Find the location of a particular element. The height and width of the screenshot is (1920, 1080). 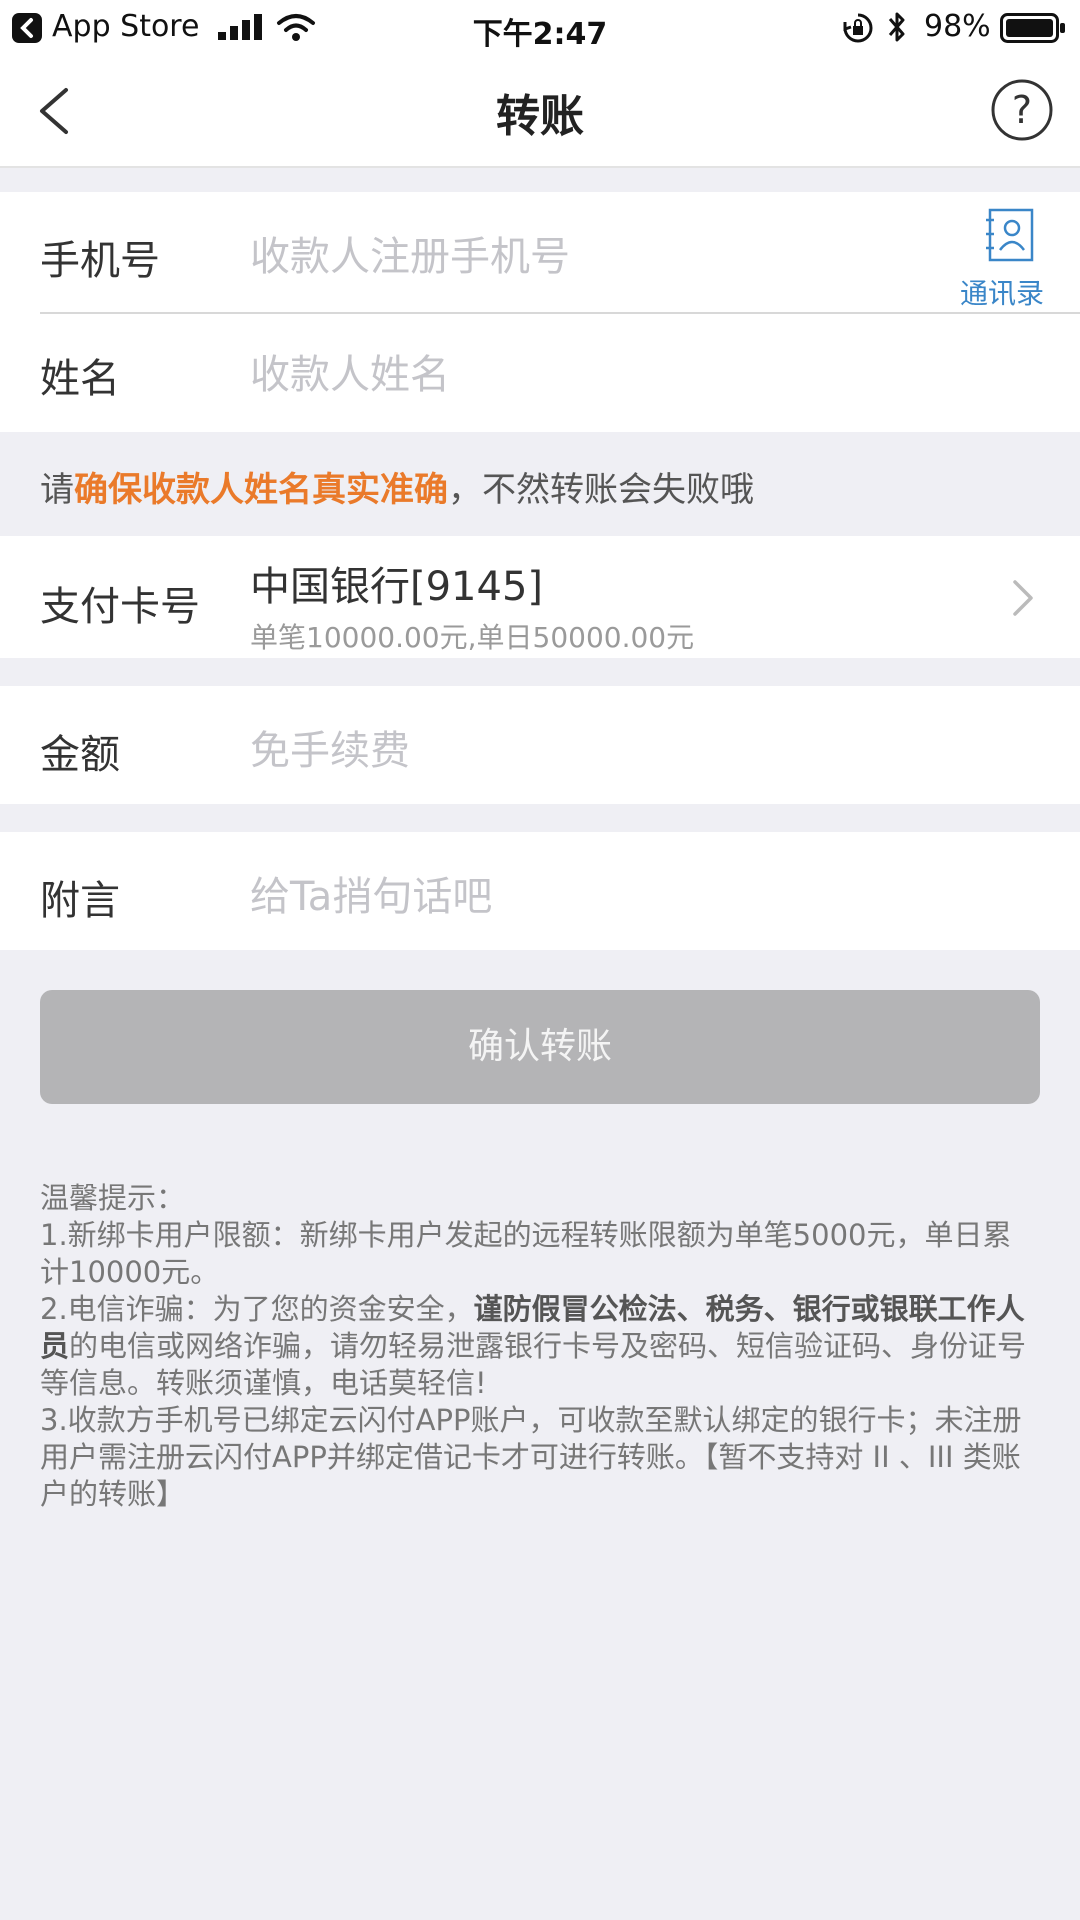

memo-row: 附言 给Ta捎句话吧 is located at coordinates (540, 891).